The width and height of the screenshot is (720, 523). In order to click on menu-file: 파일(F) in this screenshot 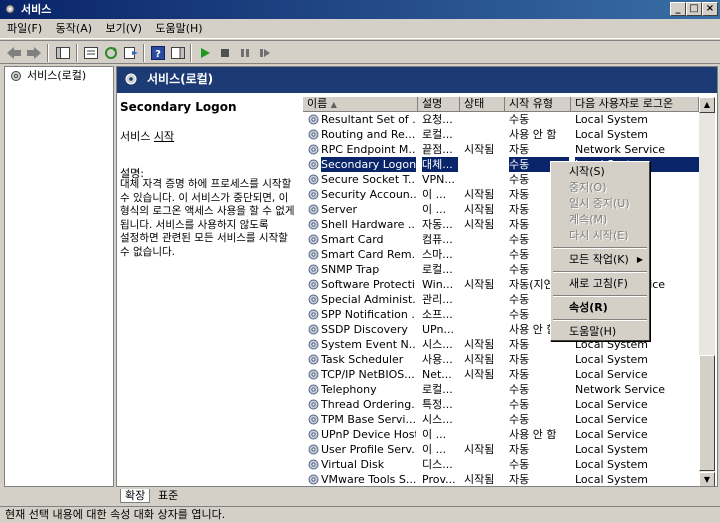, I will do `click(24, 28)`.